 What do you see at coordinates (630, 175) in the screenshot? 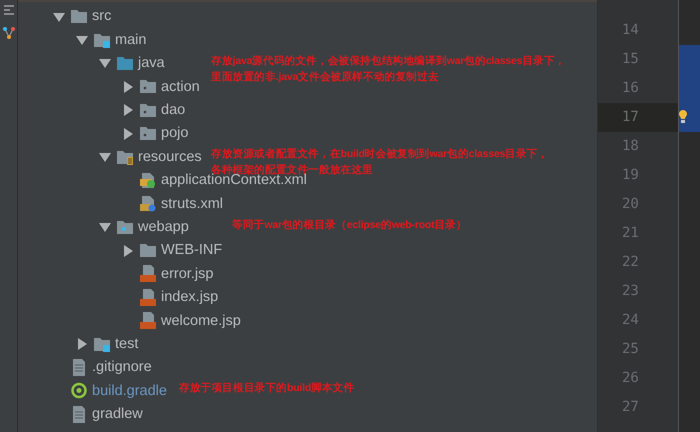
I see `line-number: 19` at bounding box center [630, 175].